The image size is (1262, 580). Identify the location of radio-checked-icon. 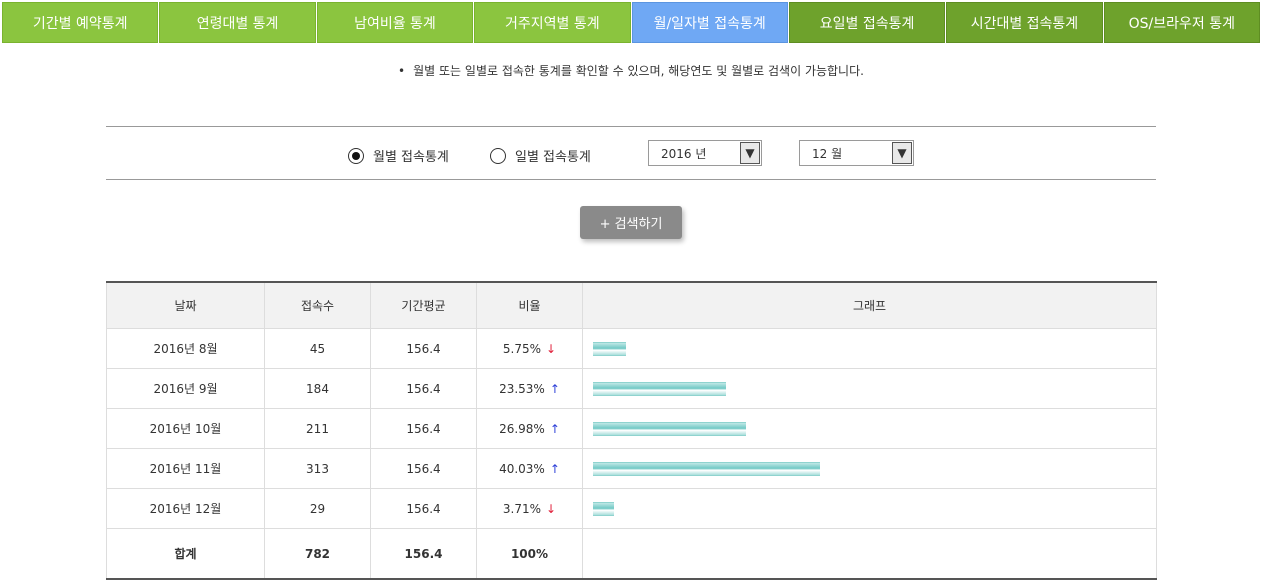
(356, 155).